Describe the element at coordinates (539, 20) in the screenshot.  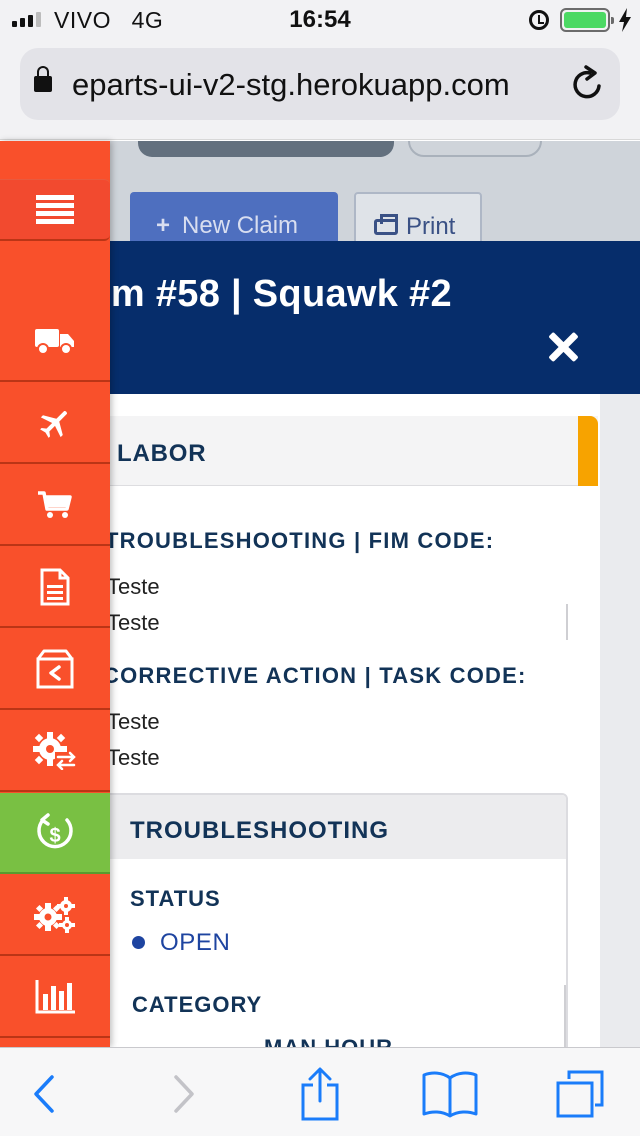
I see `alarm-icon` at that location.